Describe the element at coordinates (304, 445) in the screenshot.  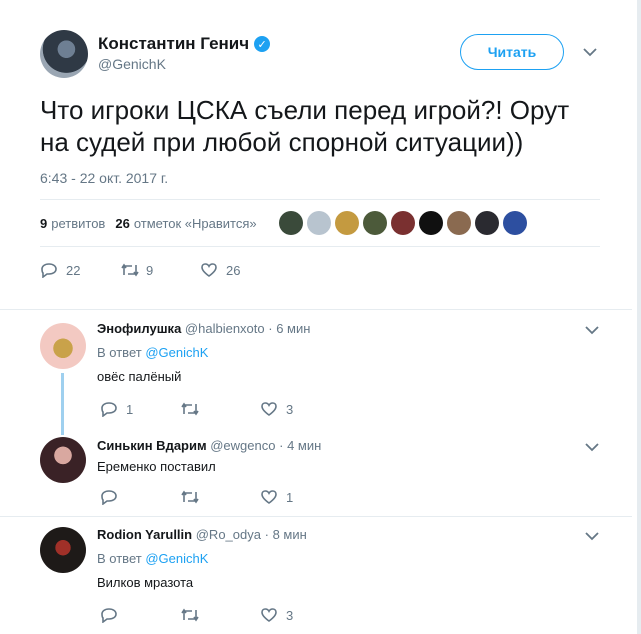
I see `reply-time: 4 мин` at that location.